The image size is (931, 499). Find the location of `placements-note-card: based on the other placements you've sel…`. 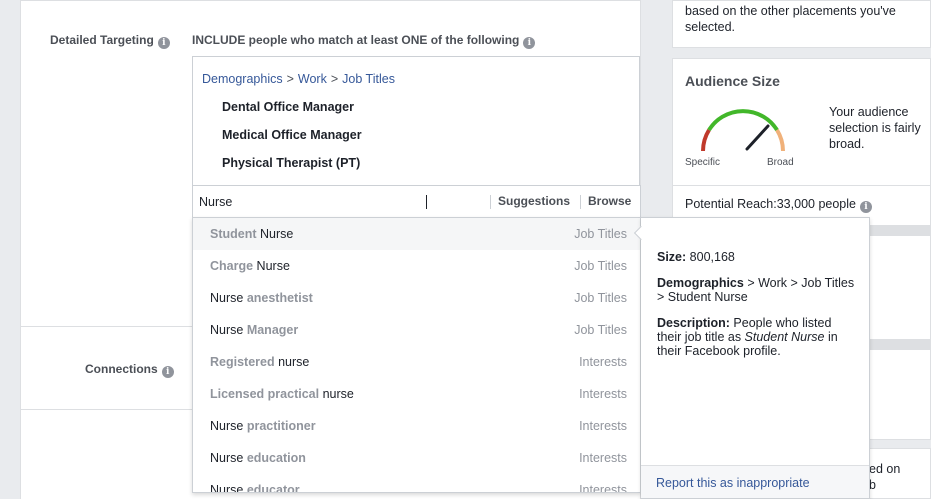

placements-note-card: based on the other placements you've sel… is located at coordinates (801, 24).